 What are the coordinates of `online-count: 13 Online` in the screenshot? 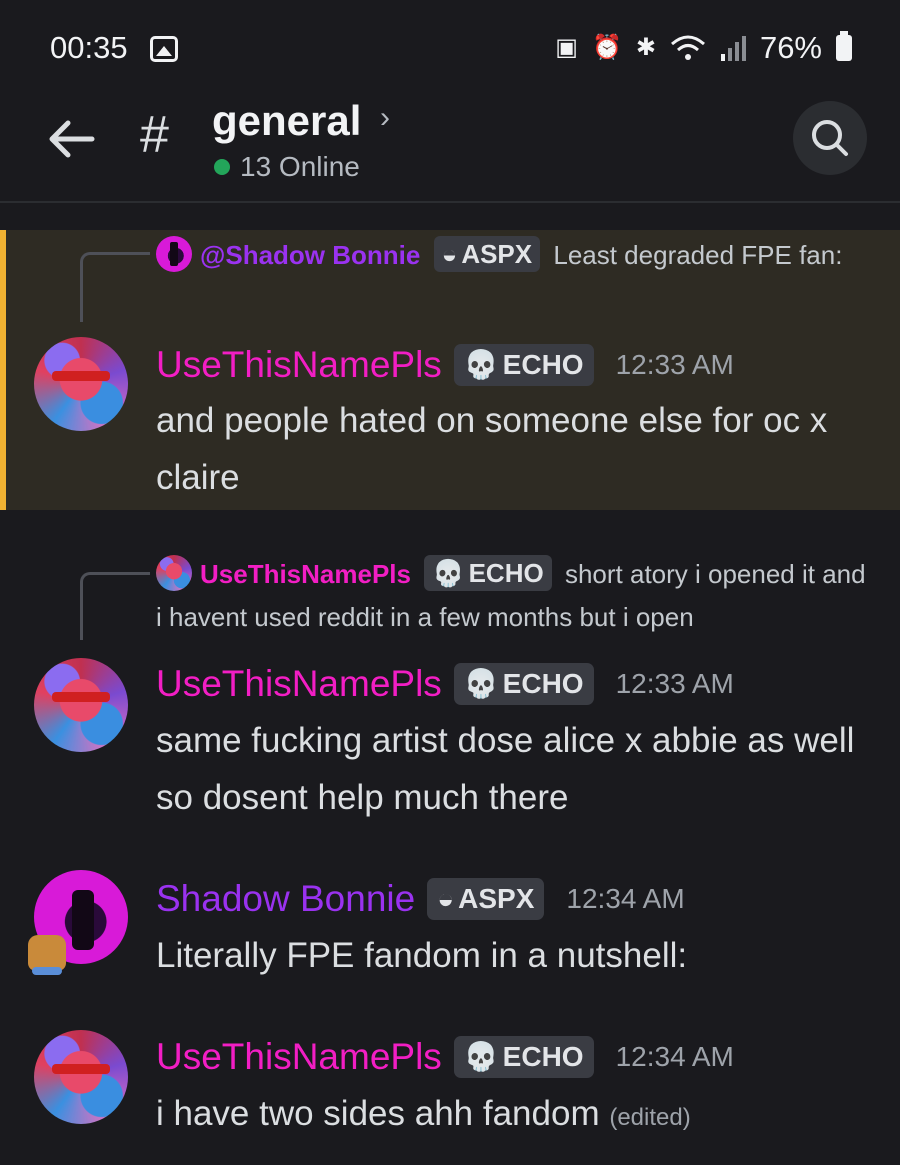 It's located at (287, 167).